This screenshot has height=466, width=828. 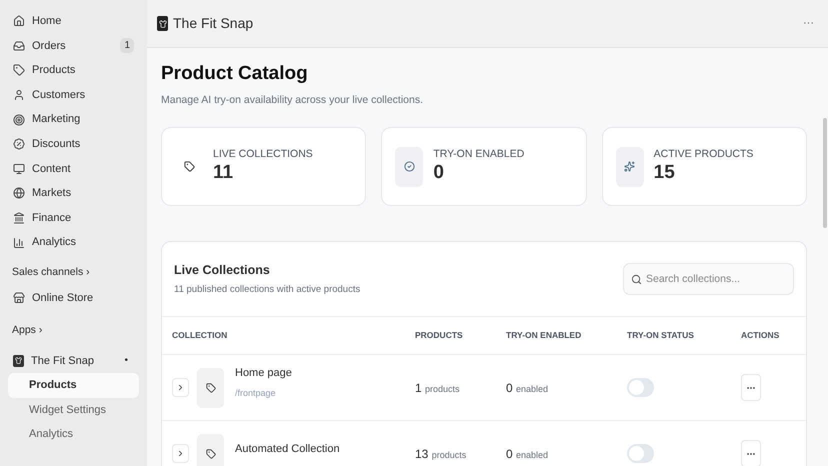 I want to click on sparkle-icon, so click(x=630, y=166).